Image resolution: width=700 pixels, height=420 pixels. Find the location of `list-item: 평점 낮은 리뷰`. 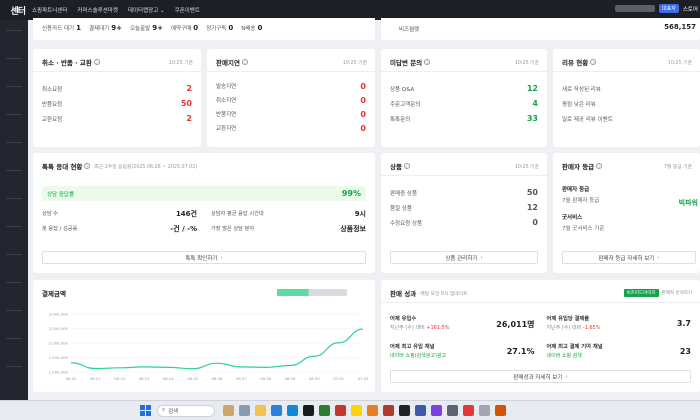

list-item: 평점 낮은 리뷰 is located at coordinates (626, 103).